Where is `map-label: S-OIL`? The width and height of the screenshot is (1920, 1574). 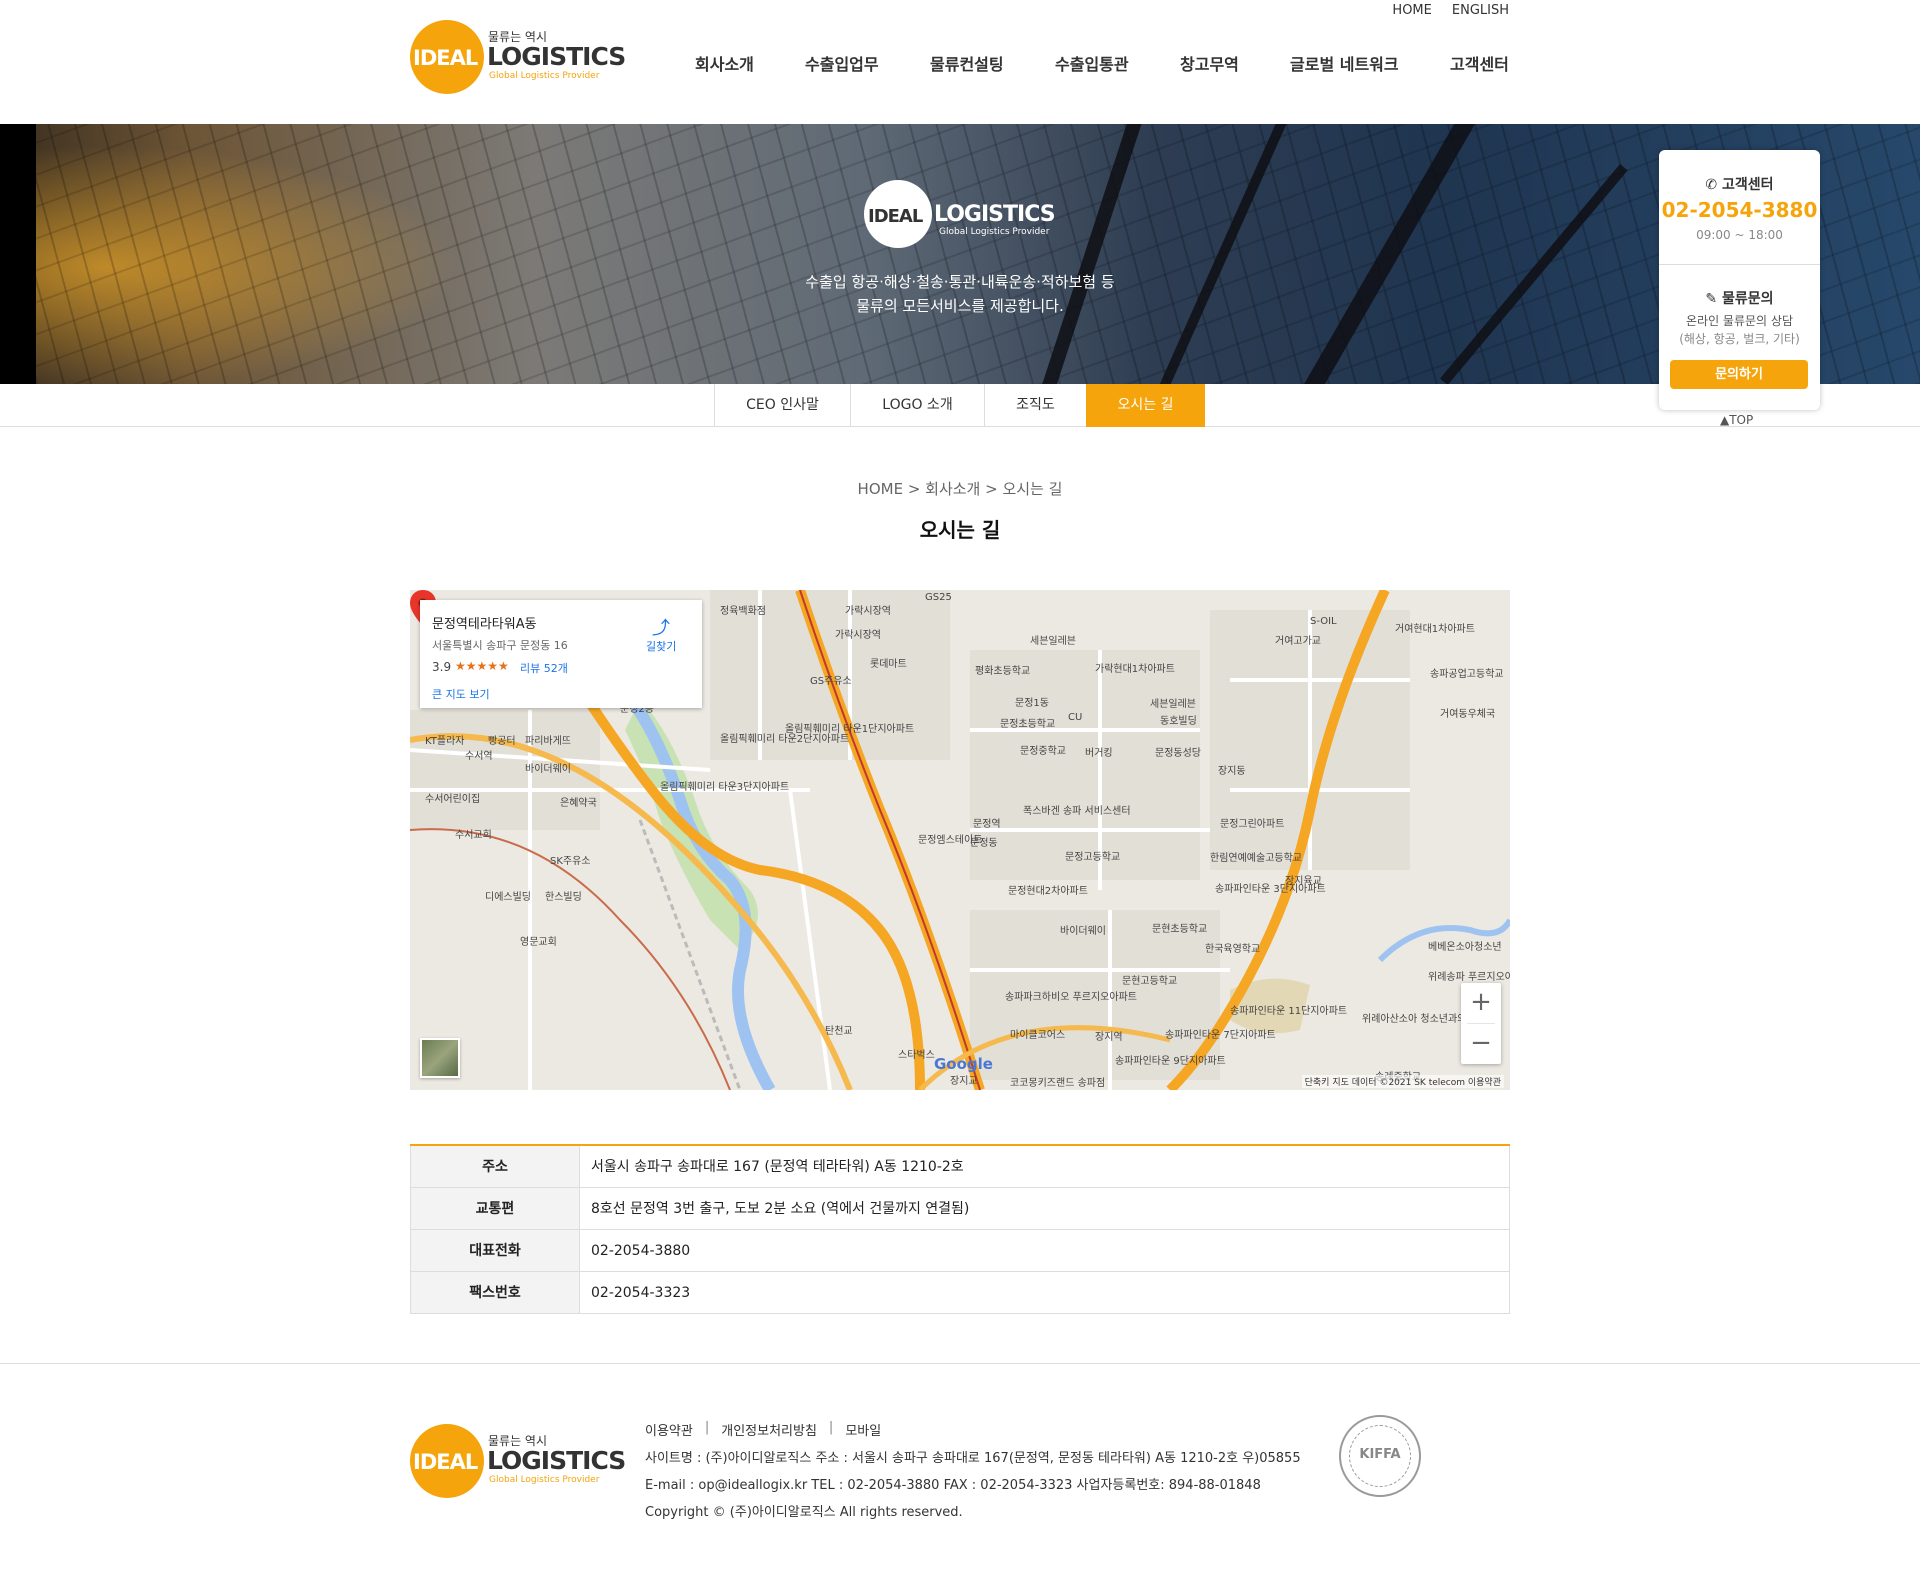 map-label: S-OIL is located at coordinates (1323, 621).